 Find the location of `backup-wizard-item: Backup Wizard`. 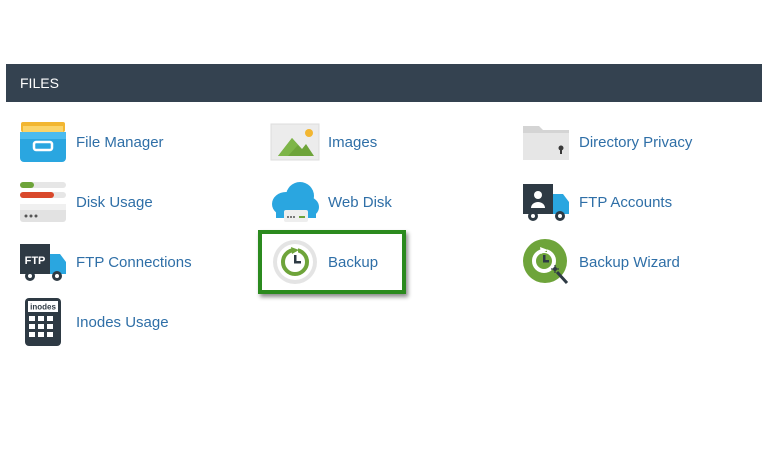

backup-wizard-item: Backup Wizard is located at coordinates (600, 262).